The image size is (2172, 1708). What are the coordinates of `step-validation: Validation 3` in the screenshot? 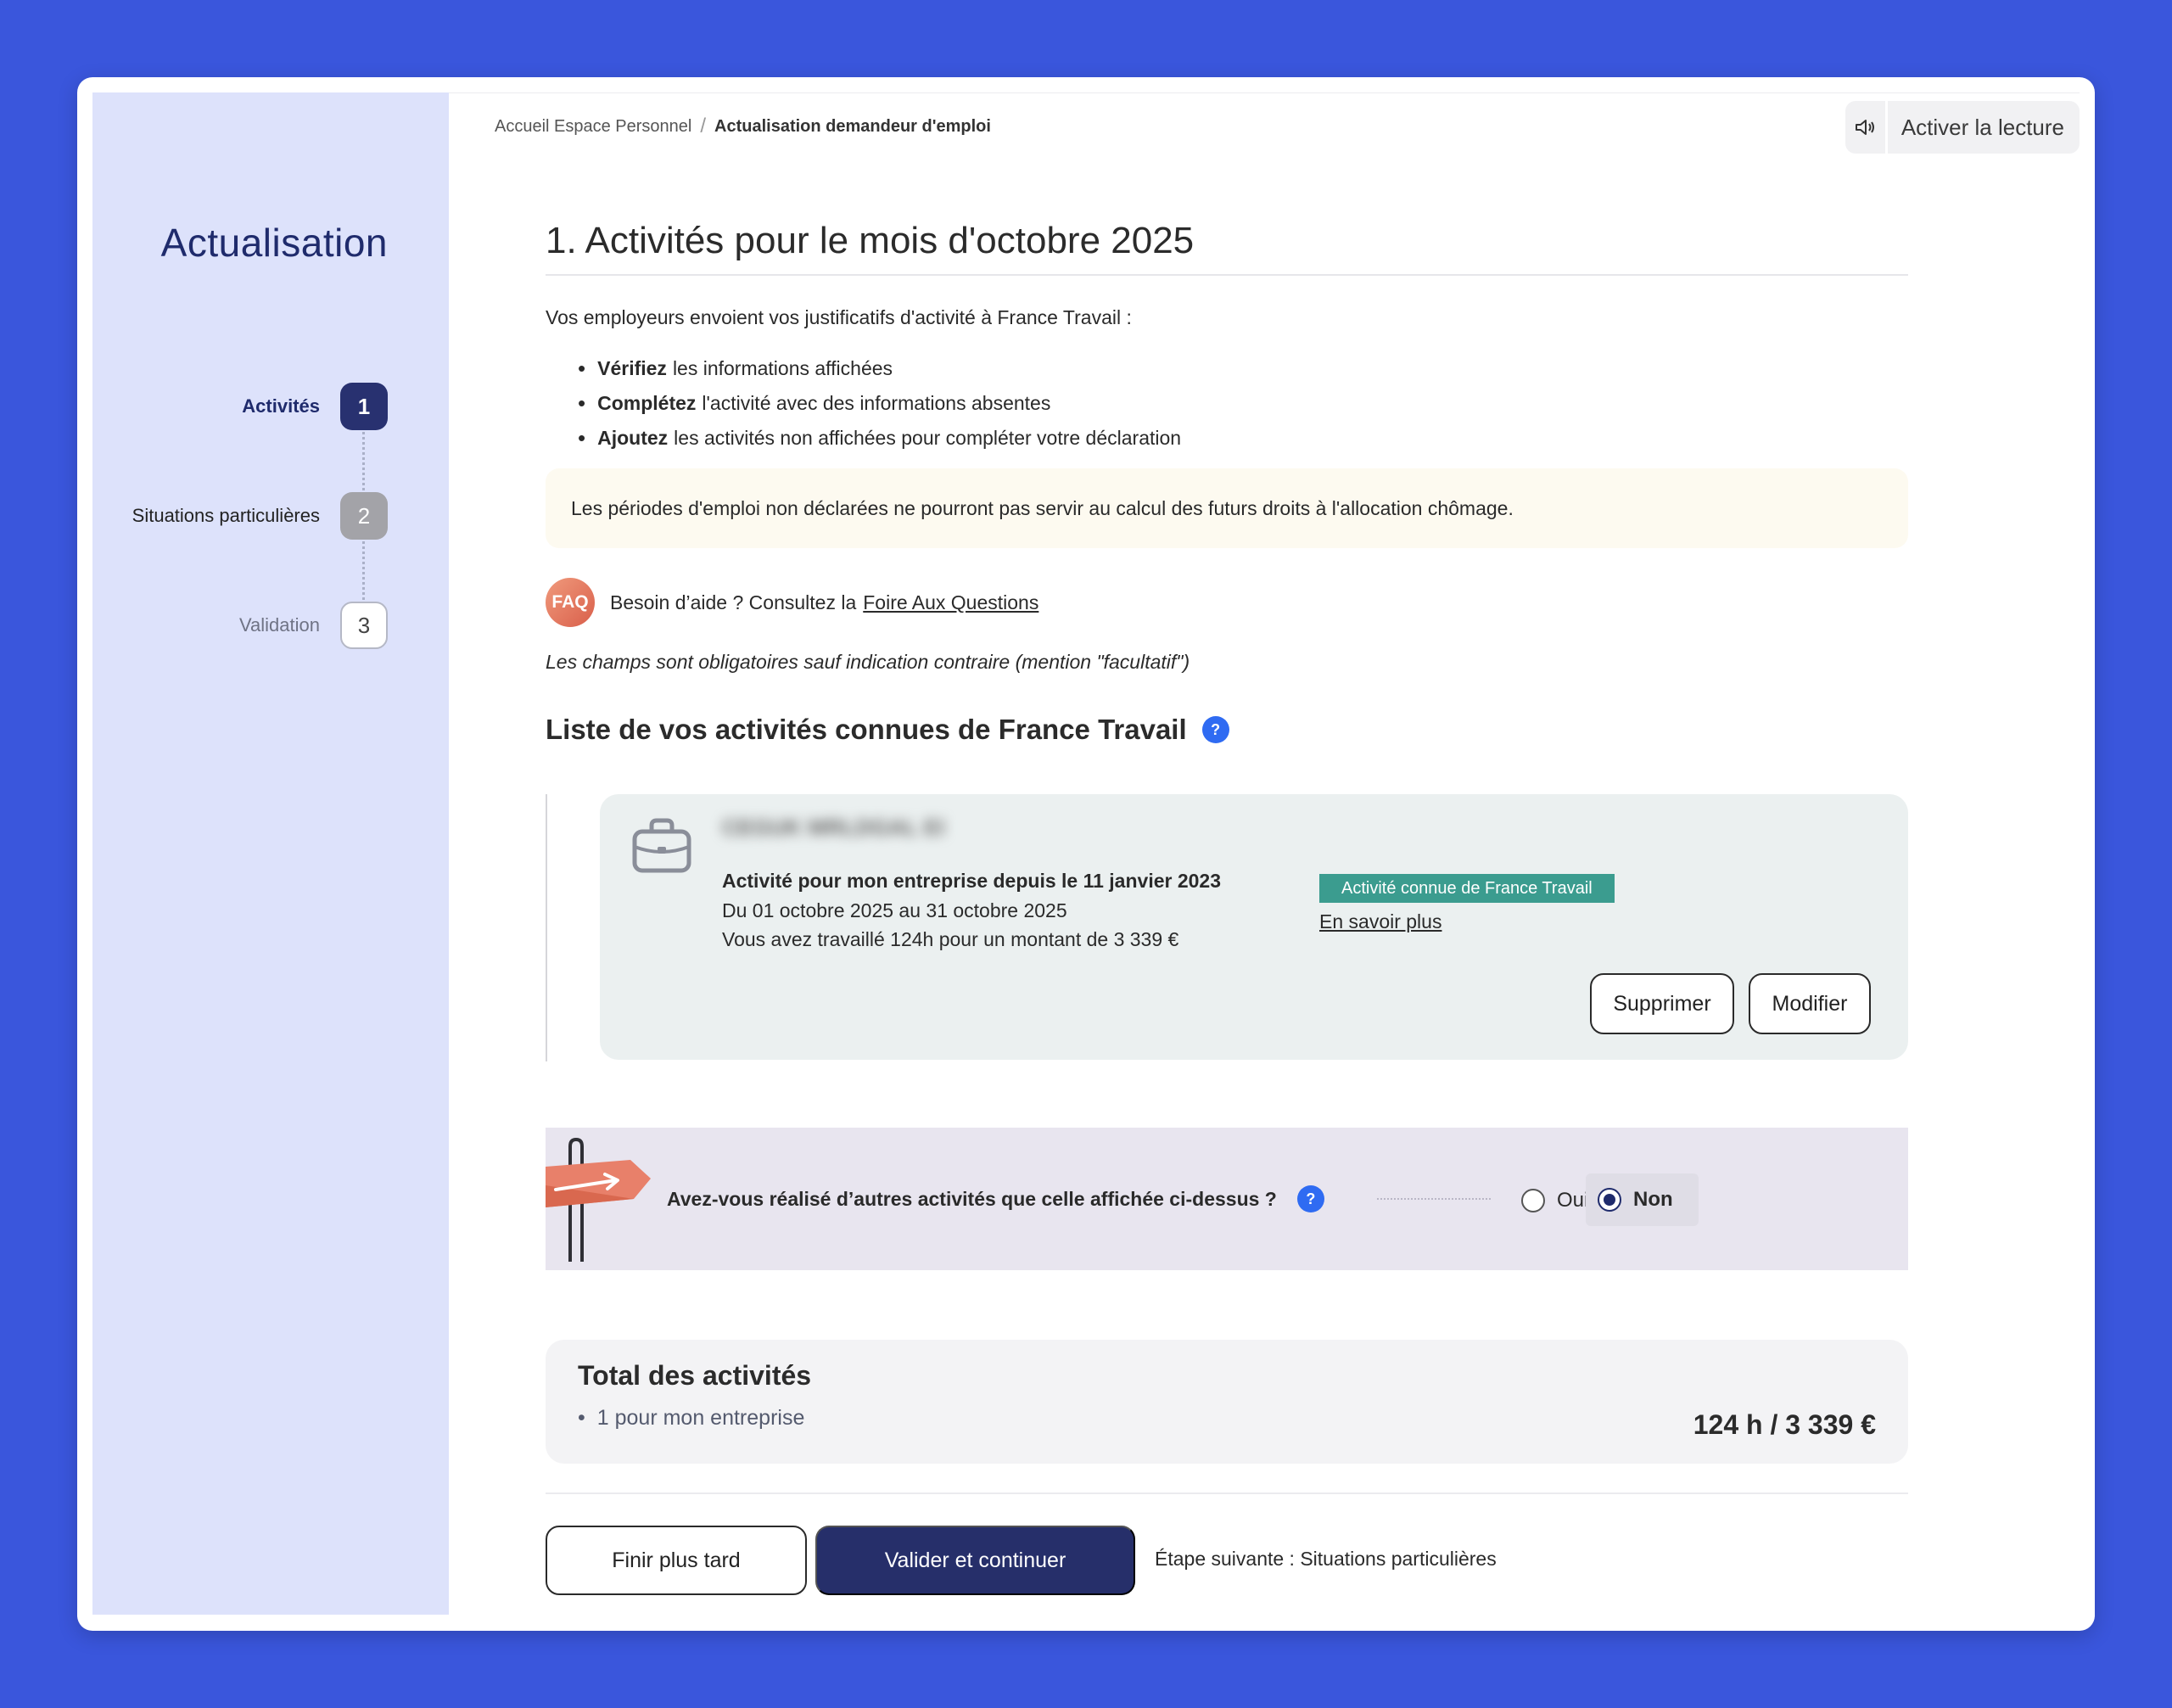 It's located at (313, 625).